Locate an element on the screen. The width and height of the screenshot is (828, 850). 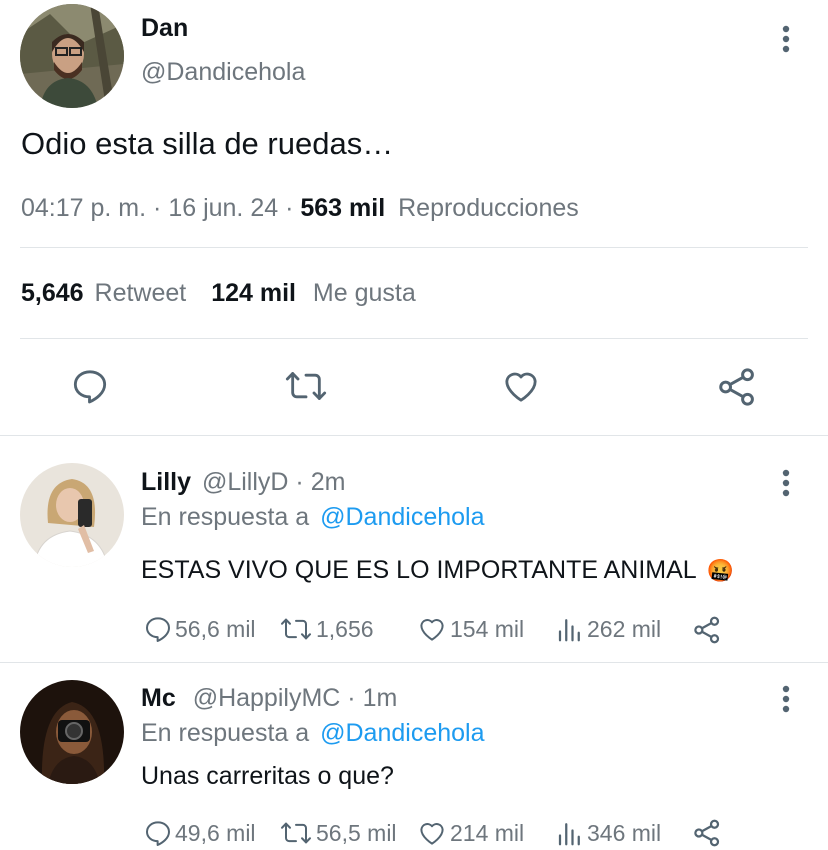
likes-label: Me gusta is located at coordinates (364, 293).